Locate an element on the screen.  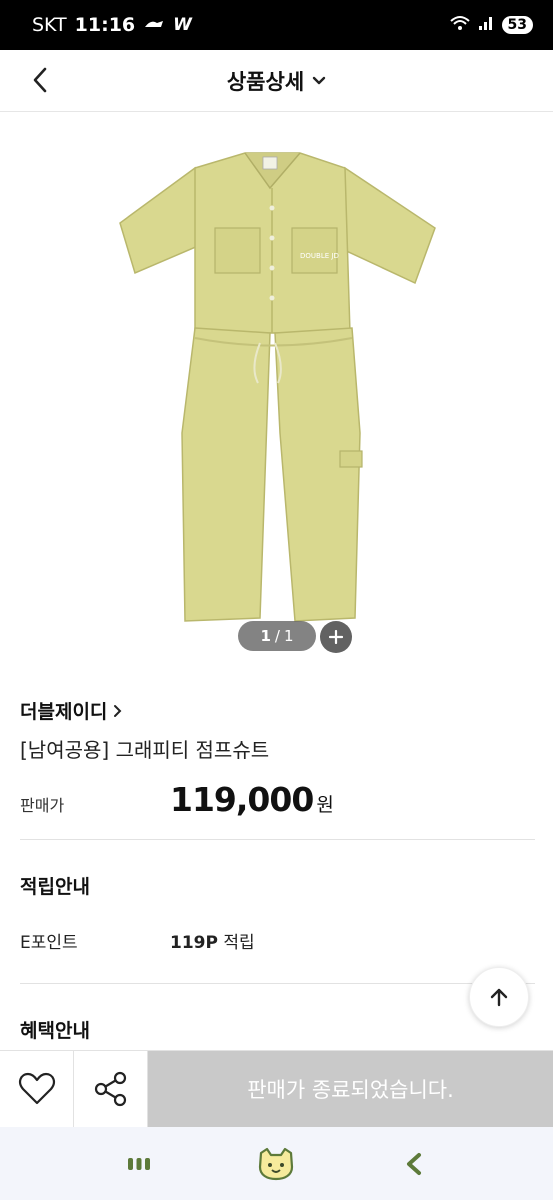
nav-home is located at coordinates (276, 1164).